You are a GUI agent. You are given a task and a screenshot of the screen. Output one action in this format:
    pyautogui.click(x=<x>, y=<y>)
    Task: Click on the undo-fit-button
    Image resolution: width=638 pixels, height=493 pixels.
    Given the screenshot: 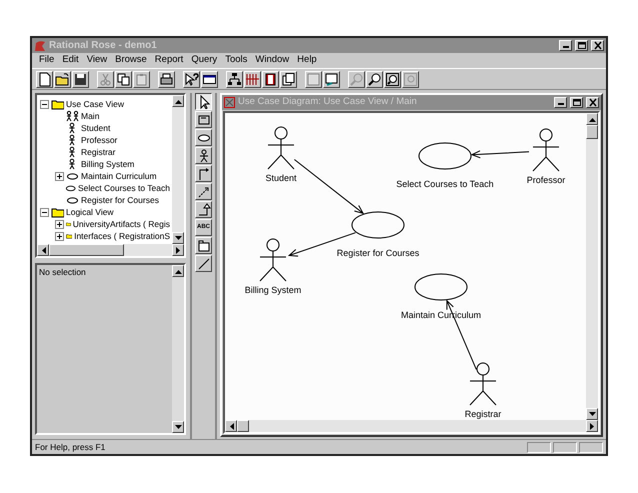 What is the action you would take?
    pyautogui.click(x=410, y=79)
    